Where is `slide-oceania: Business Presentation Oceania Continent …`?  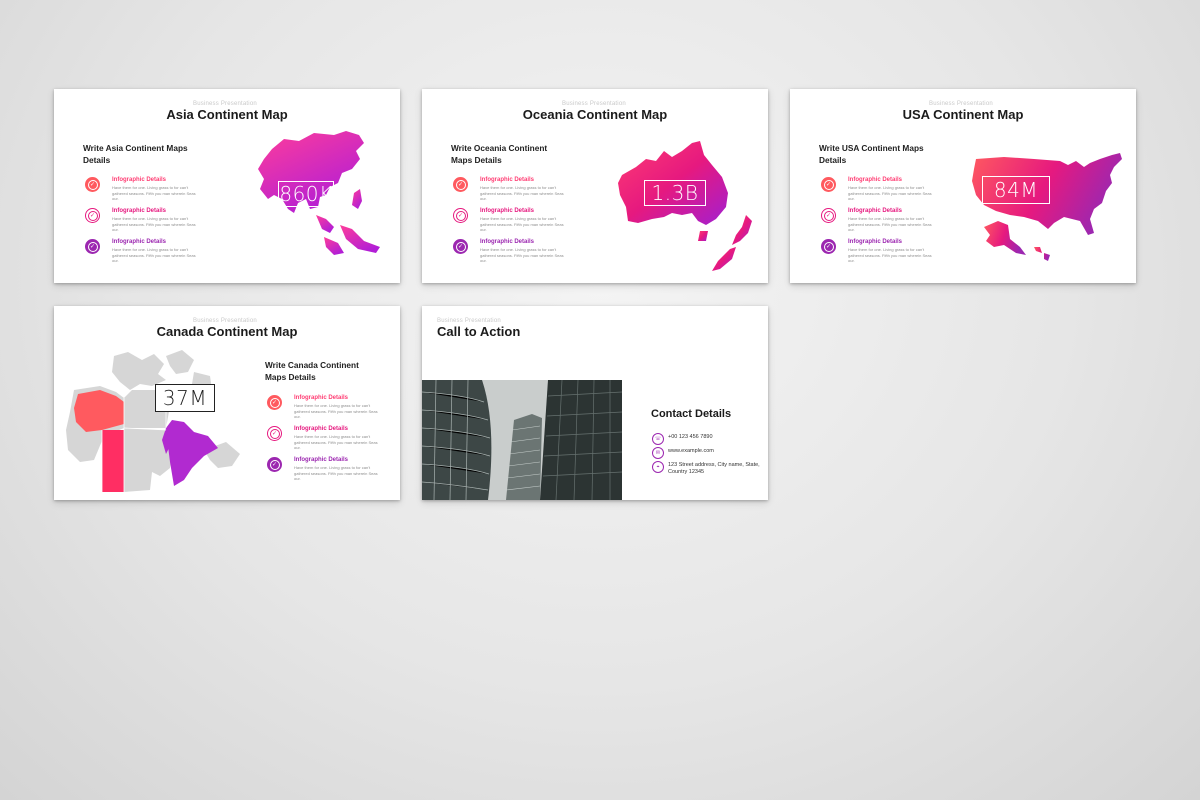
slide-oceania: Business Presentation Oceania Continent … is located at coordinates (595, 186).